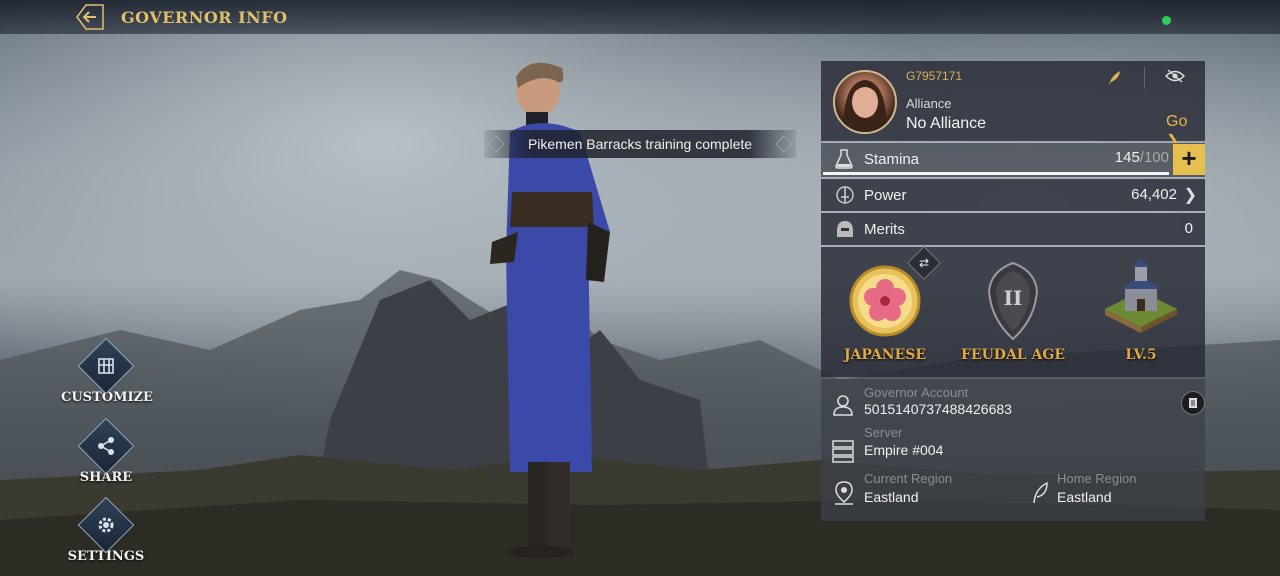 The height and width of the screenshot is (576, 1280). I want to click on account-value: 5015140737488426683, so click(938, 409).